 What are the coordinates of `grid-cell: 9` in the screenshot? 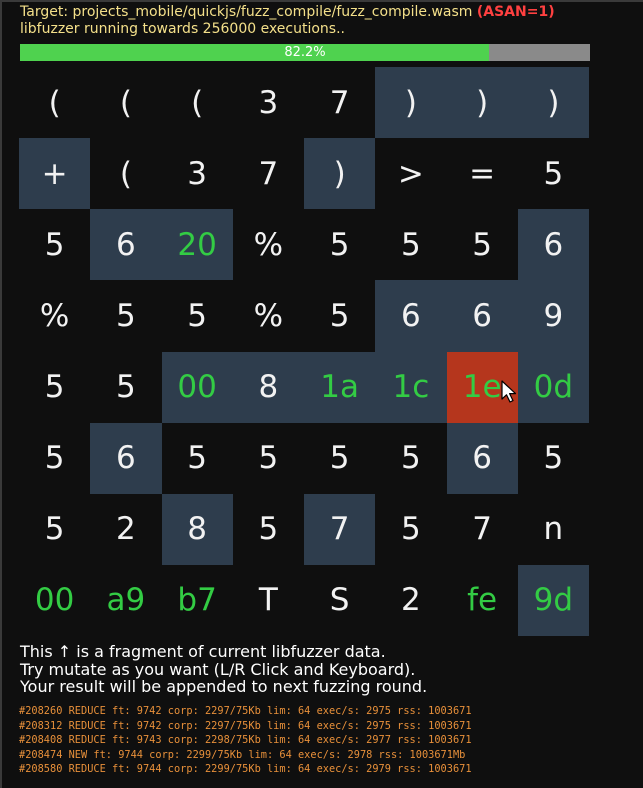 It's located at (553, 316).